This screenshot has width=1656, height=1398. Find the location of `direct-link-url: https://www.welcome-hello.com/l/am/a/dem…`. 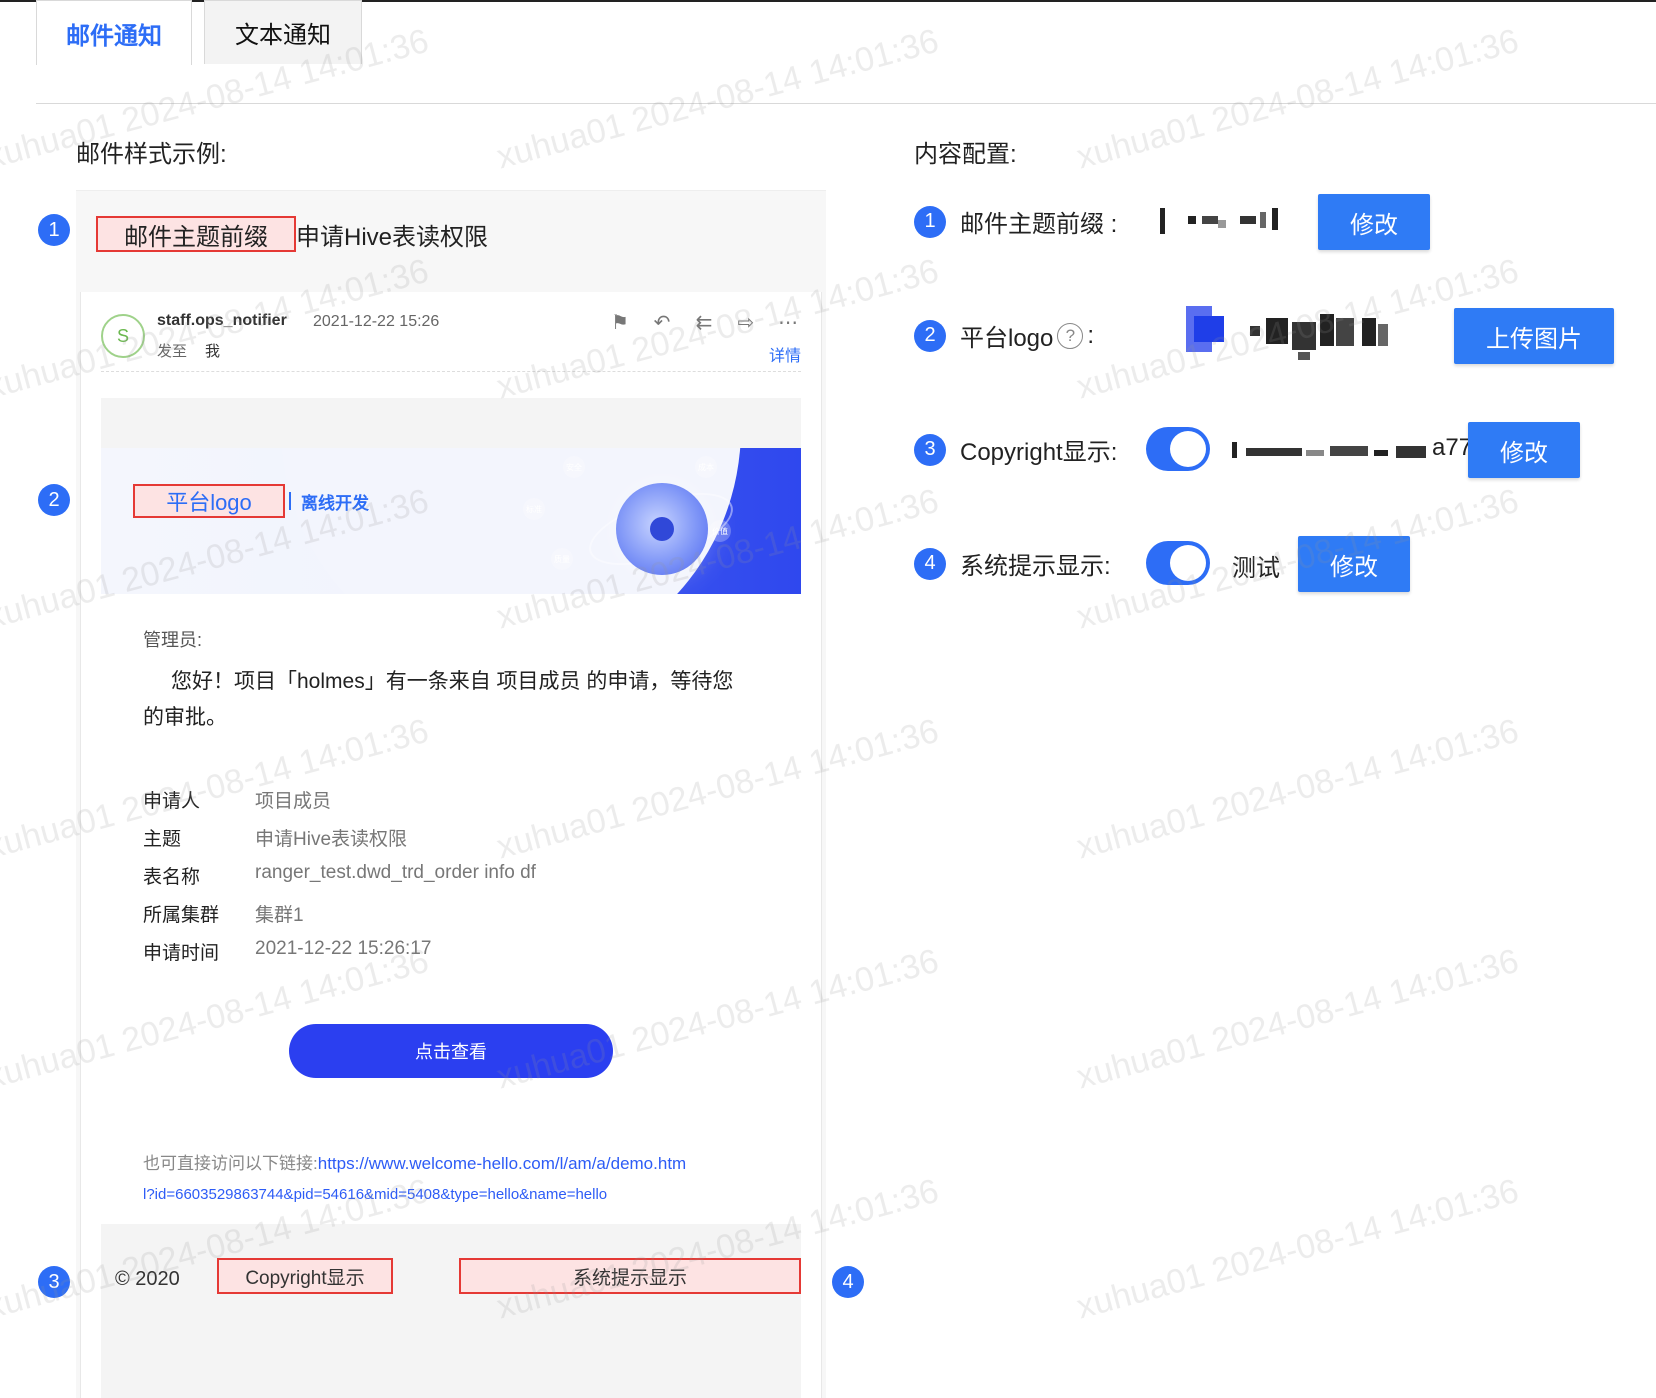

direct-link-url: https://www.welcome-hello.com/l/am/a/dem… is located at coordinates (502, 1163).